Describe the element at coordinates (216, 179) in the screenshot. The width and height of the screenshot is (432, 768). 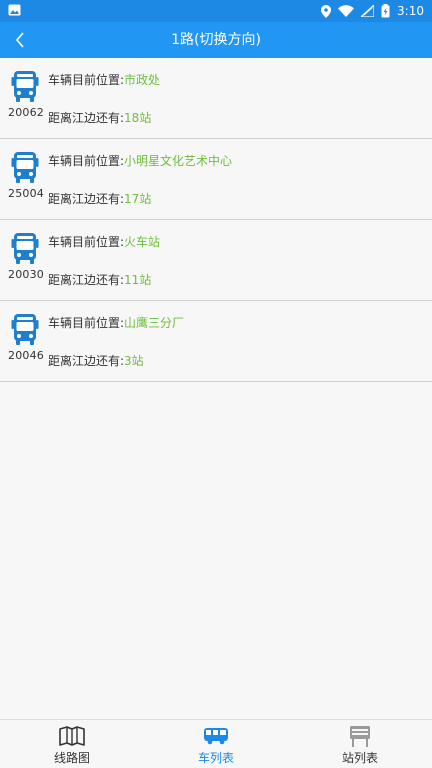
I see `list-item: 25004 车辆目前位置:小明星文化艺术中心 距离江边还有:17站` at that location.